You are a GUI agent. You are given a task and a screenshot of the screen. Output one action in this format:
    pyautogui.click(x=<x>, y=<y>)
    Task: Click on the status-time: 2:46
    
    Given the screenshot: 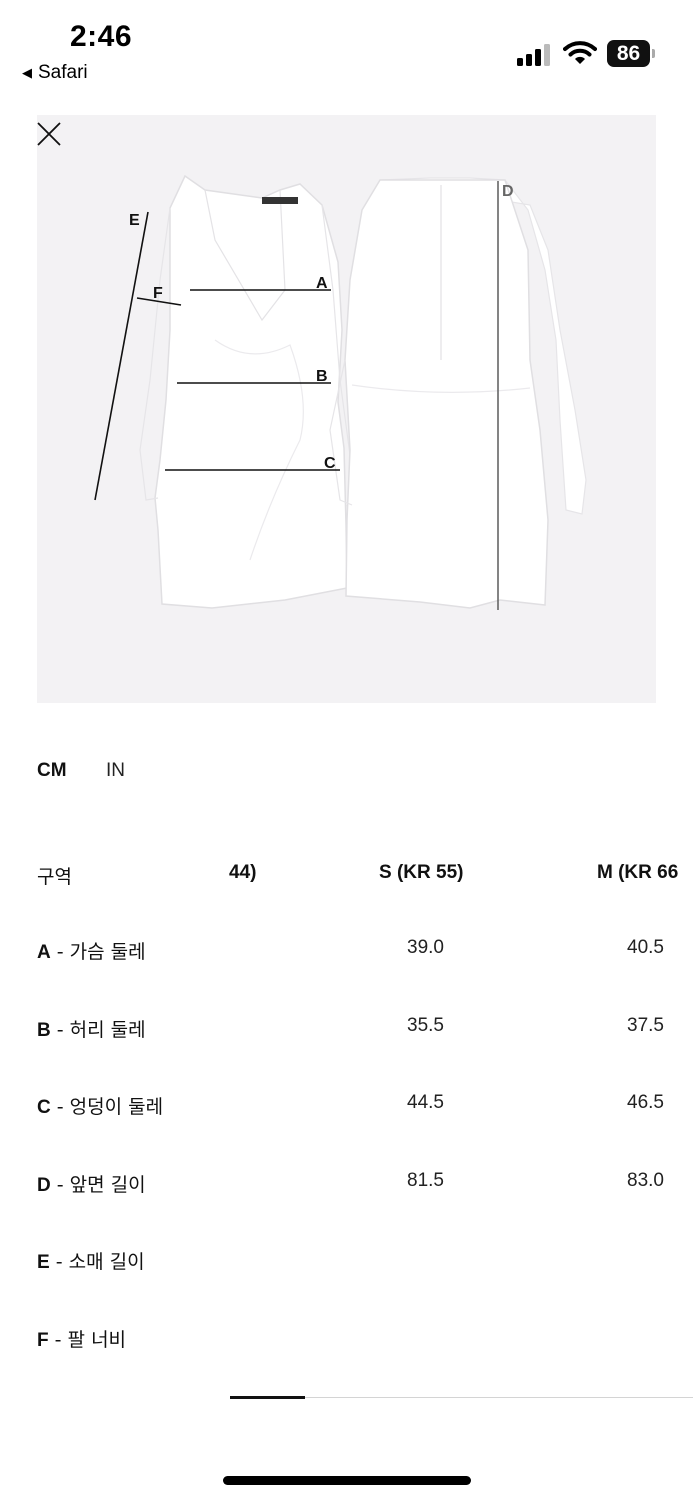 What is the action you would take?
    pyautogui.click(x=101, y=36)
    